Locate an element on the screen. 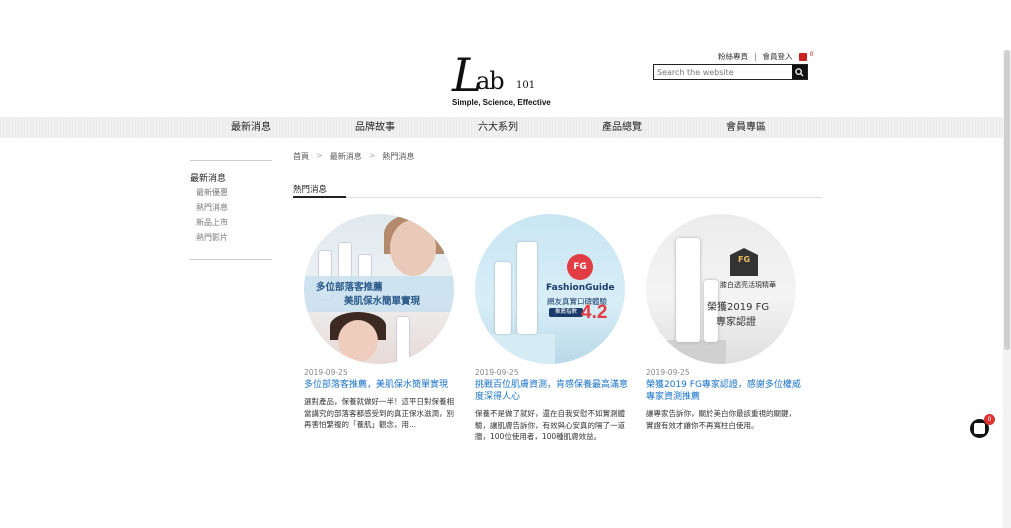  image-brand-text: FashionGuide is located at coordinates (580, 288).